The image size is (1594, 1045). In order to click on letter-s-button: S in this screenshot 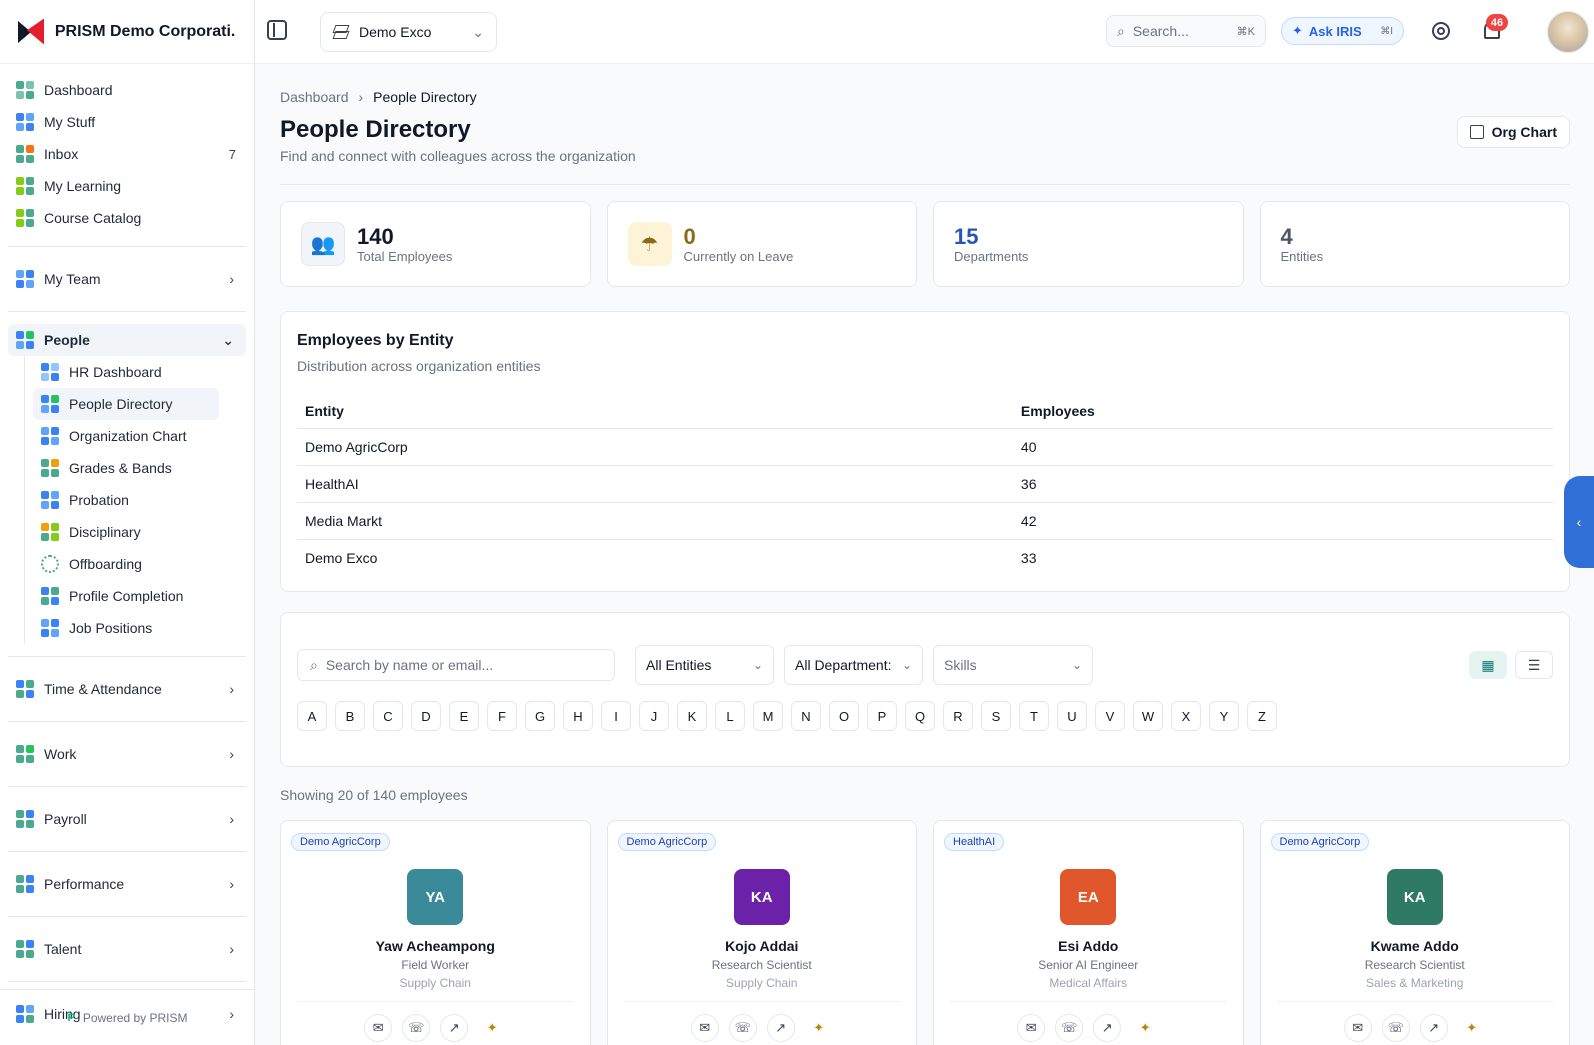, I will do `click(996, 716)`.